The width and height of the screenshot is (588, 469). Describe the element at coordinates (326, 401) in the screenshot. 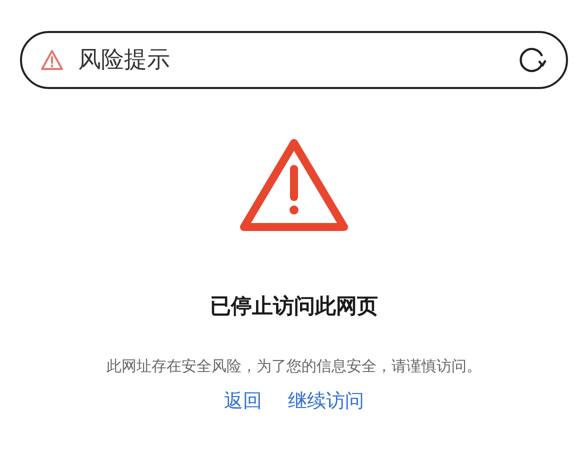

I see `continue-link: 继续访问` at that location.